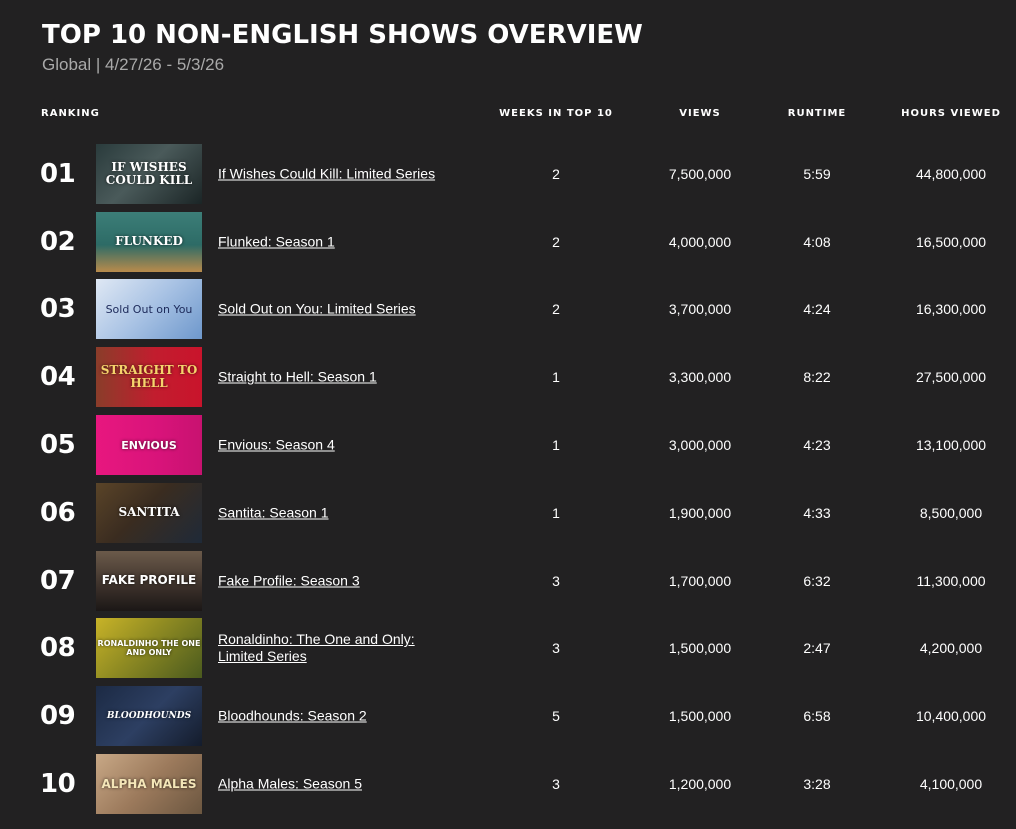 Image resolution: width=1016 pixels, height=829 pixels. I want to click on show-thumbnail: STRAIGHT TO HELL, so click(149, 377).